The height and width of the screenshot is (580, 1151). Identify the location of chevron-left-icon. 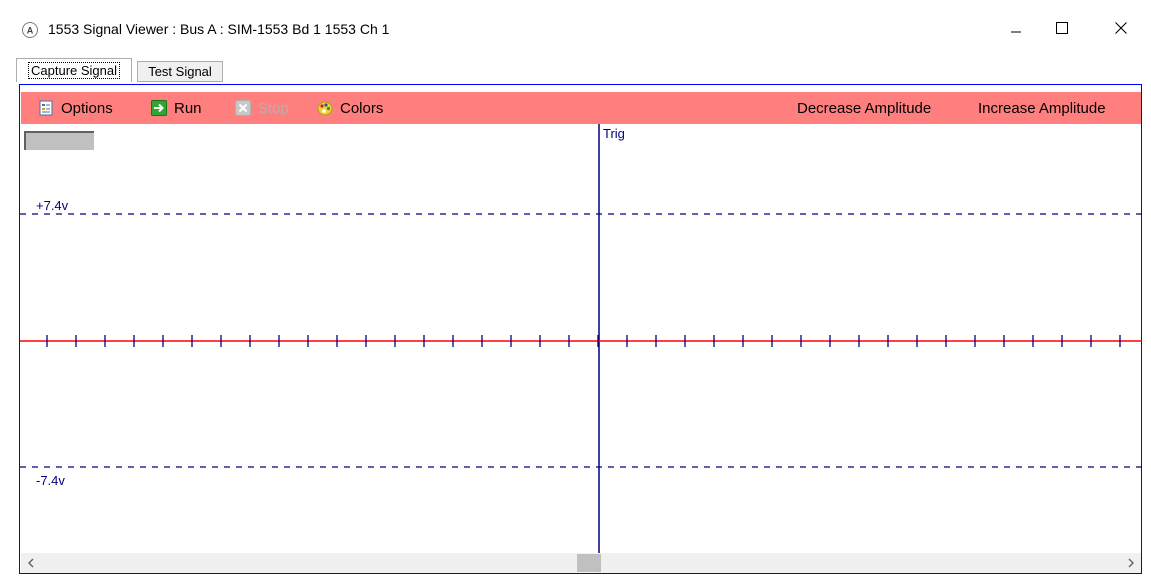
(31, 563).